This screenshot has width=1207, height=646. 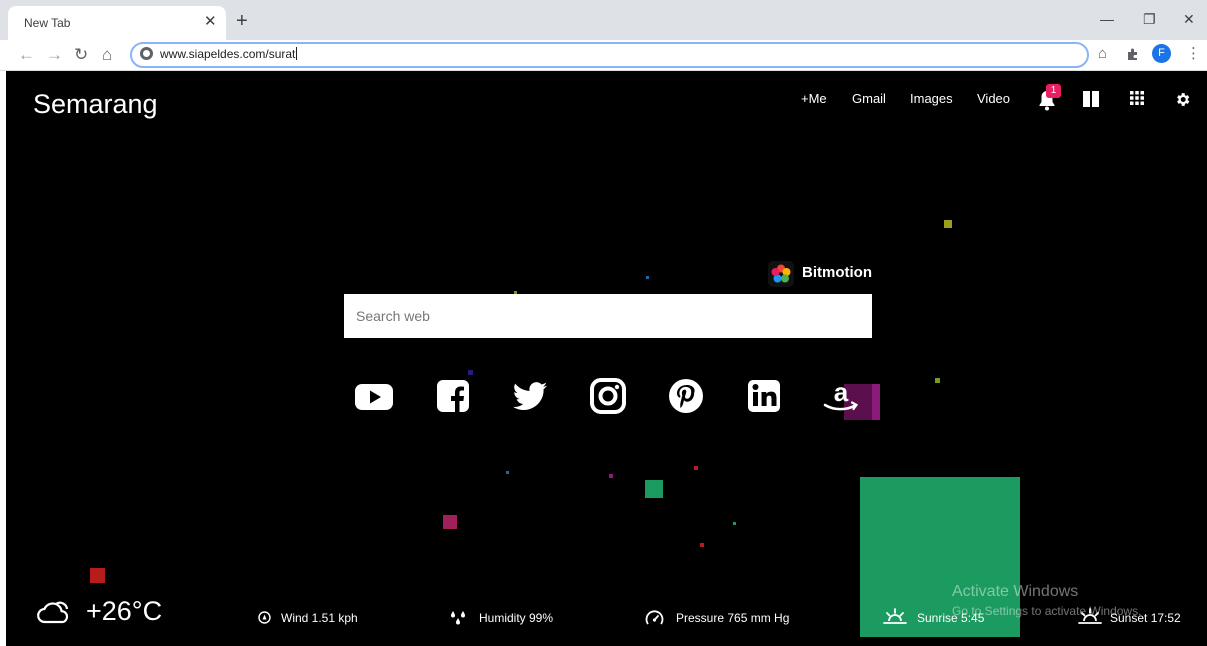 What do you see at coordinates (81, 55) in the screenshot?
I see `reload-icon: ↻` at bounding box center [81, 55].